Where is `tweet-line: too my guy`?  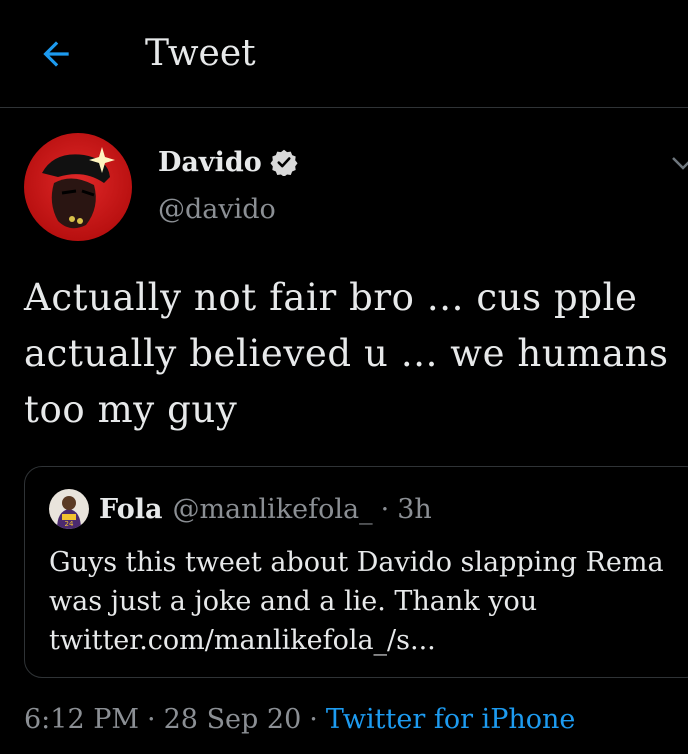 tweet-line: too my guy is located at coordinates (131, 409).